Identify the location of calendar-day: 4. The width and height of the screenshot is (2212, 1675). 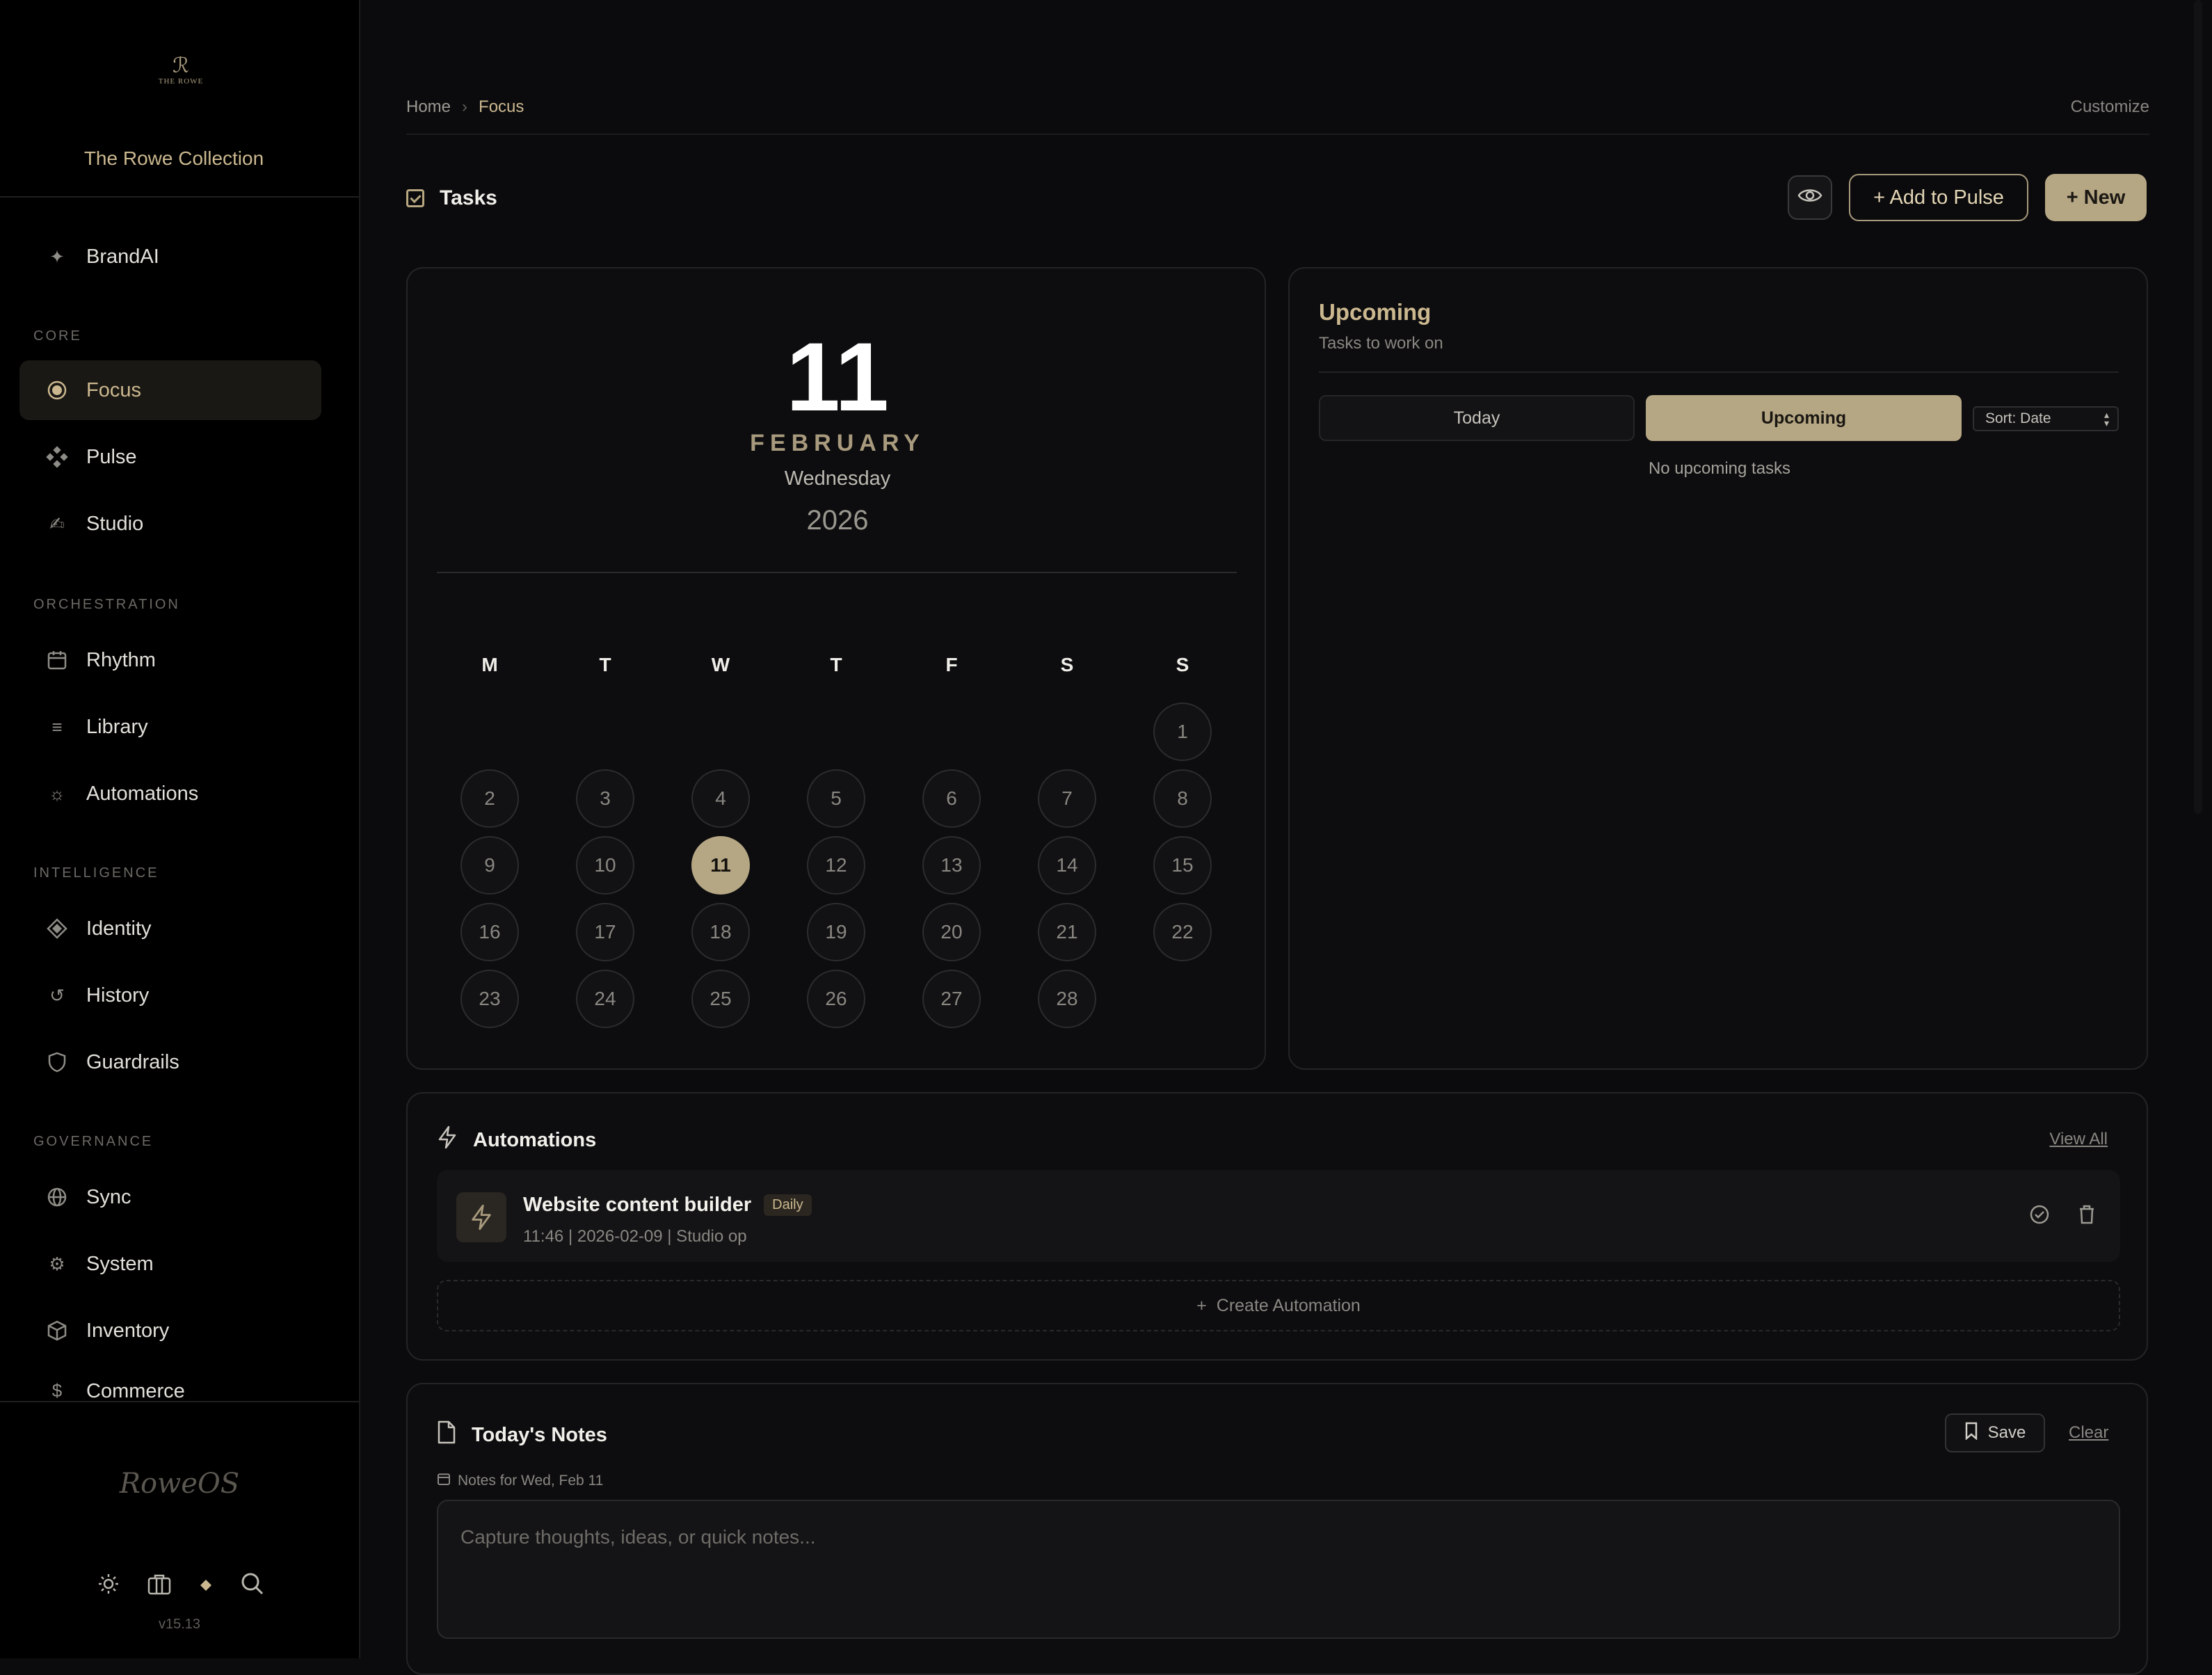
(720, 798).